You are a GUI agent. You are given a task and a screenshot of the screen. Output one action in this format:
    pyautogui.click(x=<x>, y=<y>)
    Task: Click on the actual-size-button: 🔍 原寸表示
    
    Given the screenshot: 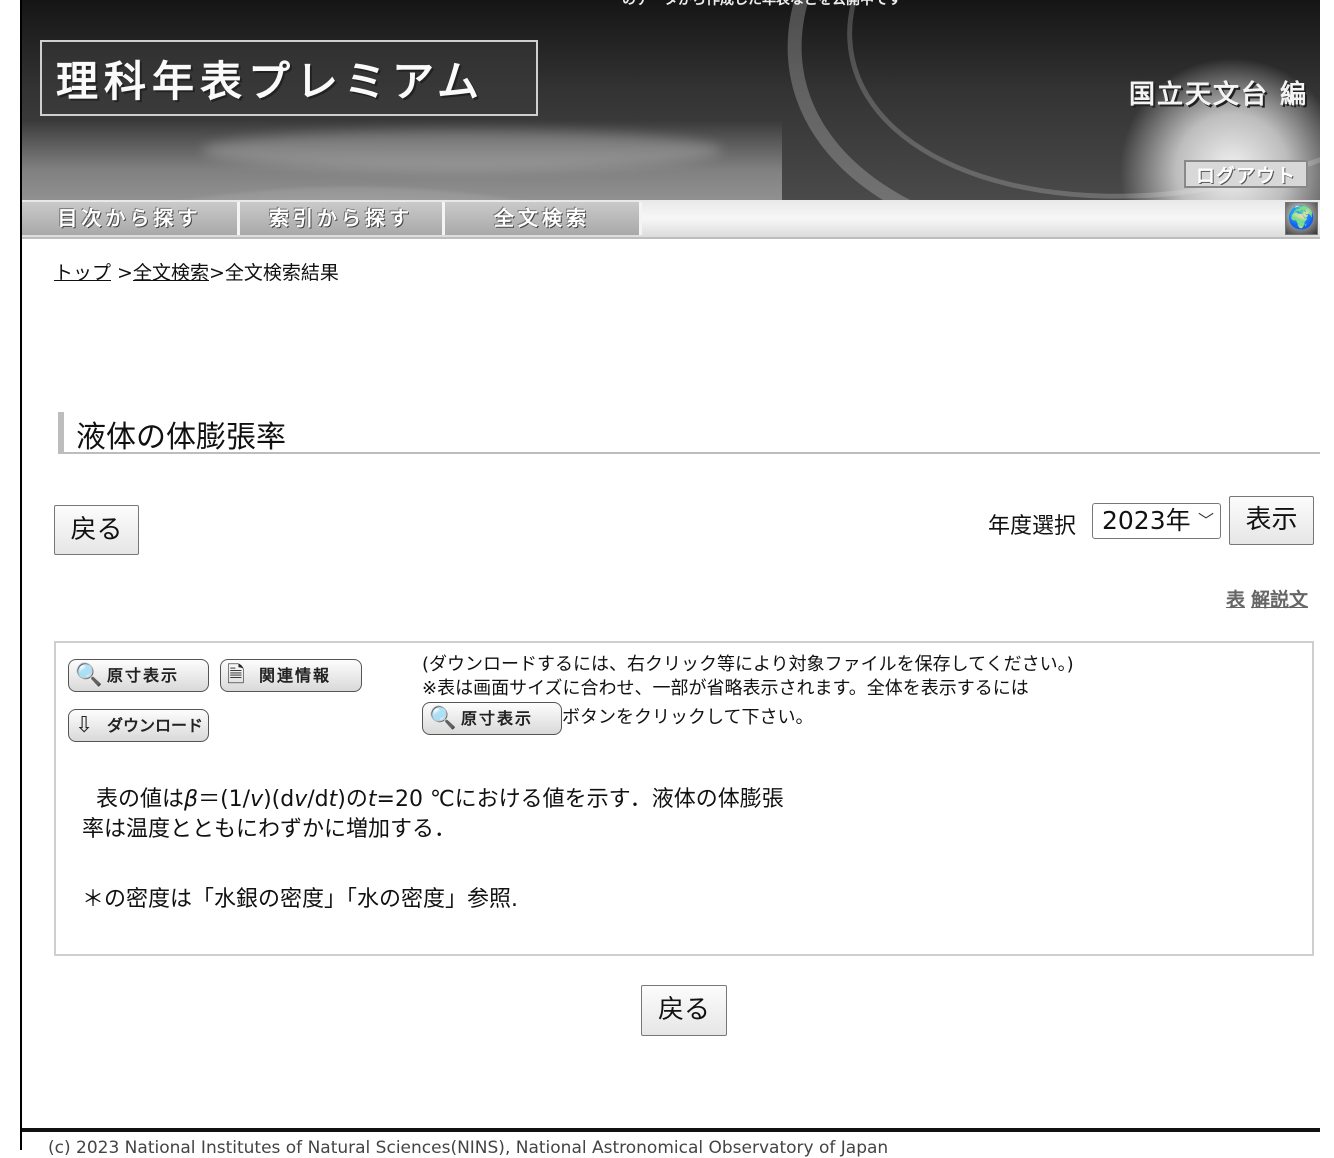 What is the action you would take?
    pyautogui.click(x=138, y=675)
    